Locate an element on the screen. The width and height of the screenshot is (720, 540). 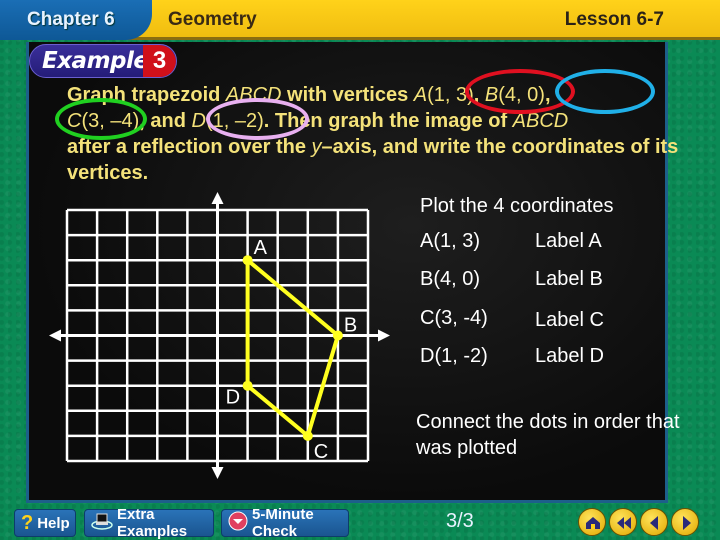
problem-text: y is located at coordinates (316, 147).